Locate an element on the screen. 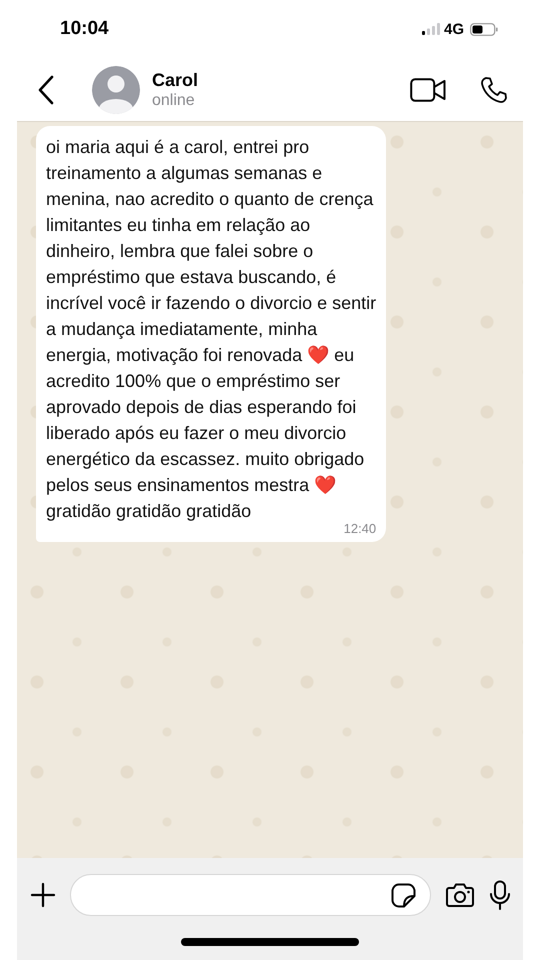 The image size is (540, 960). plus-icon is located at coordinates (43, 895).